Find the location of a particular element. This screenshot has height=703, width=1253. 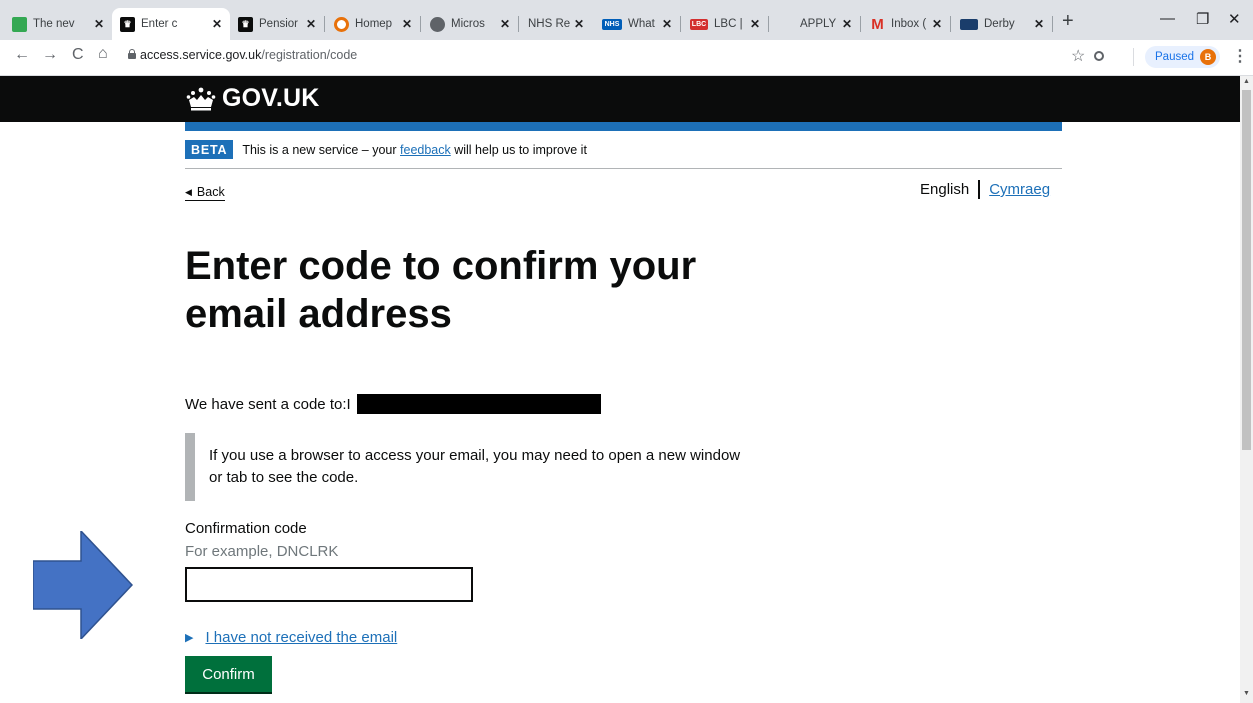

browser-tab: Derby ✕ is located at coordinates (1002, 24).